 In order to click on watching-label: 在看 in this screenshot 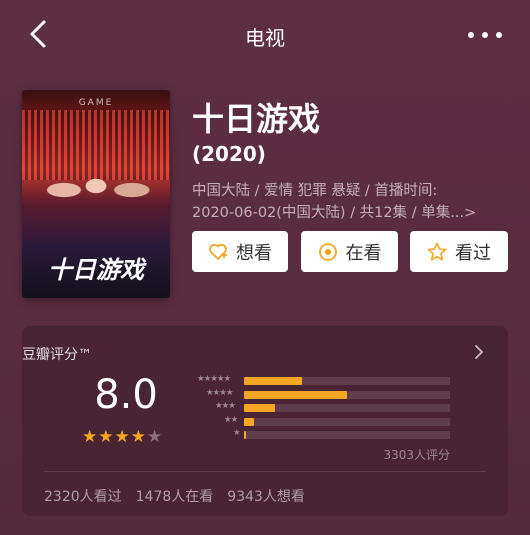, I will do `click(363, 253)`.